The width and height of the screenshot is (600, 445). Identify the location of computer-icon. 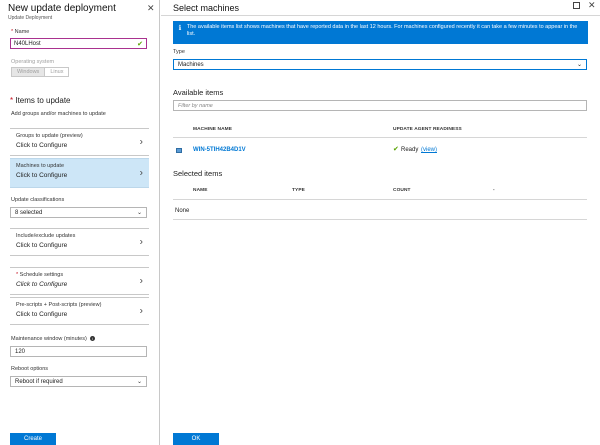
(179, 150).